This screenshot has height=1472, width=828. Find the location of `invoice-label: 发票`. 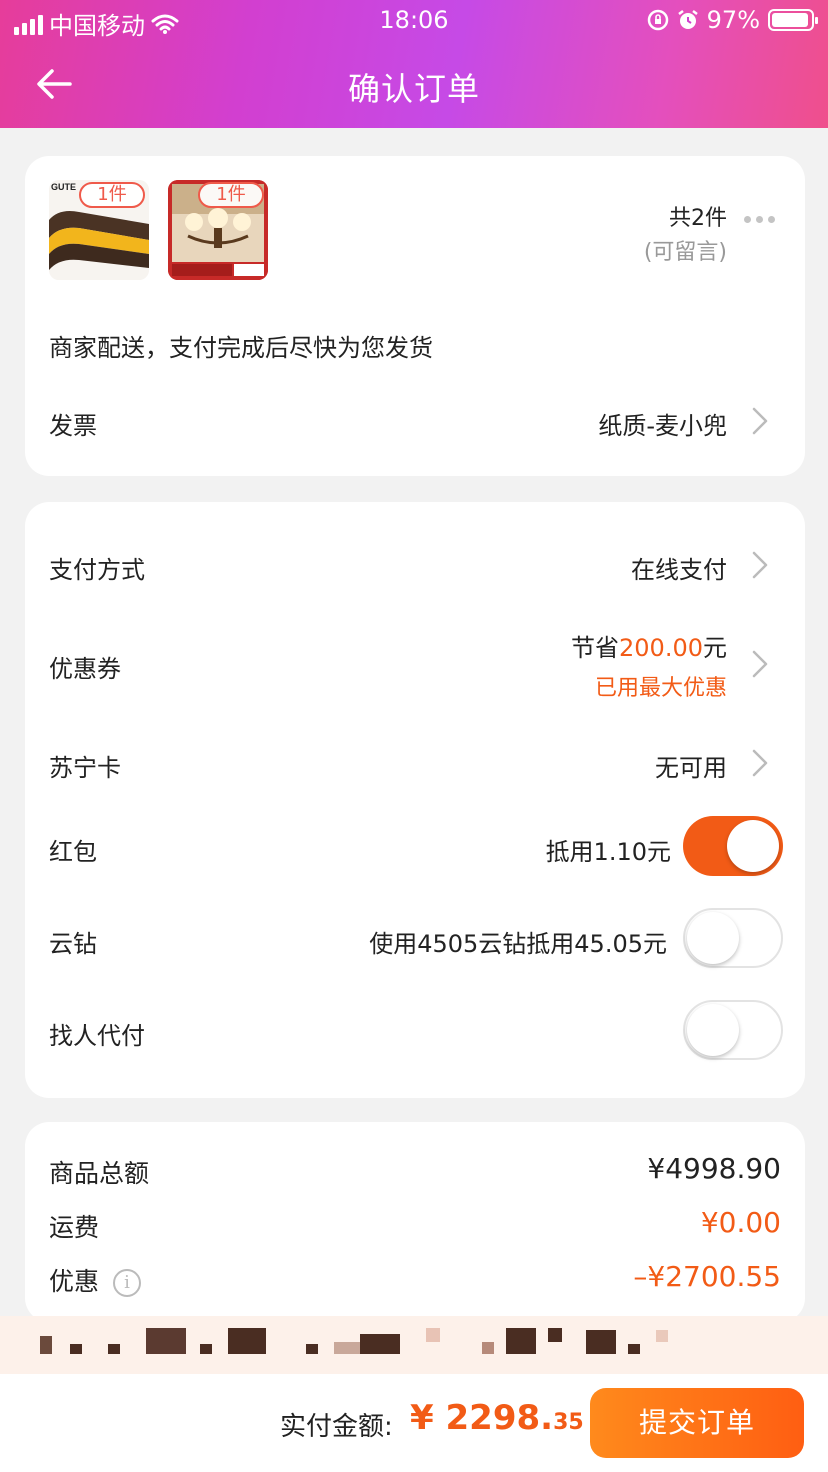

invoice-label: 发票 is located at coordinates (73, 426).